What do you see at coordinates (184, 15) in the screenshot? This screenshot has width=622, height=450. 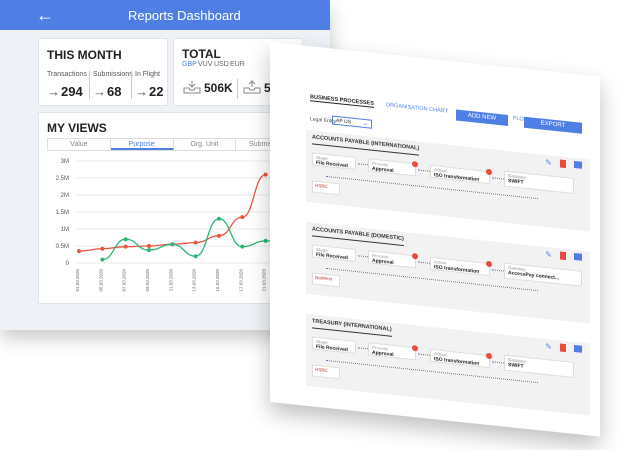 I see `page-title: Reports Dashboard` at bounding box center [184, 15].